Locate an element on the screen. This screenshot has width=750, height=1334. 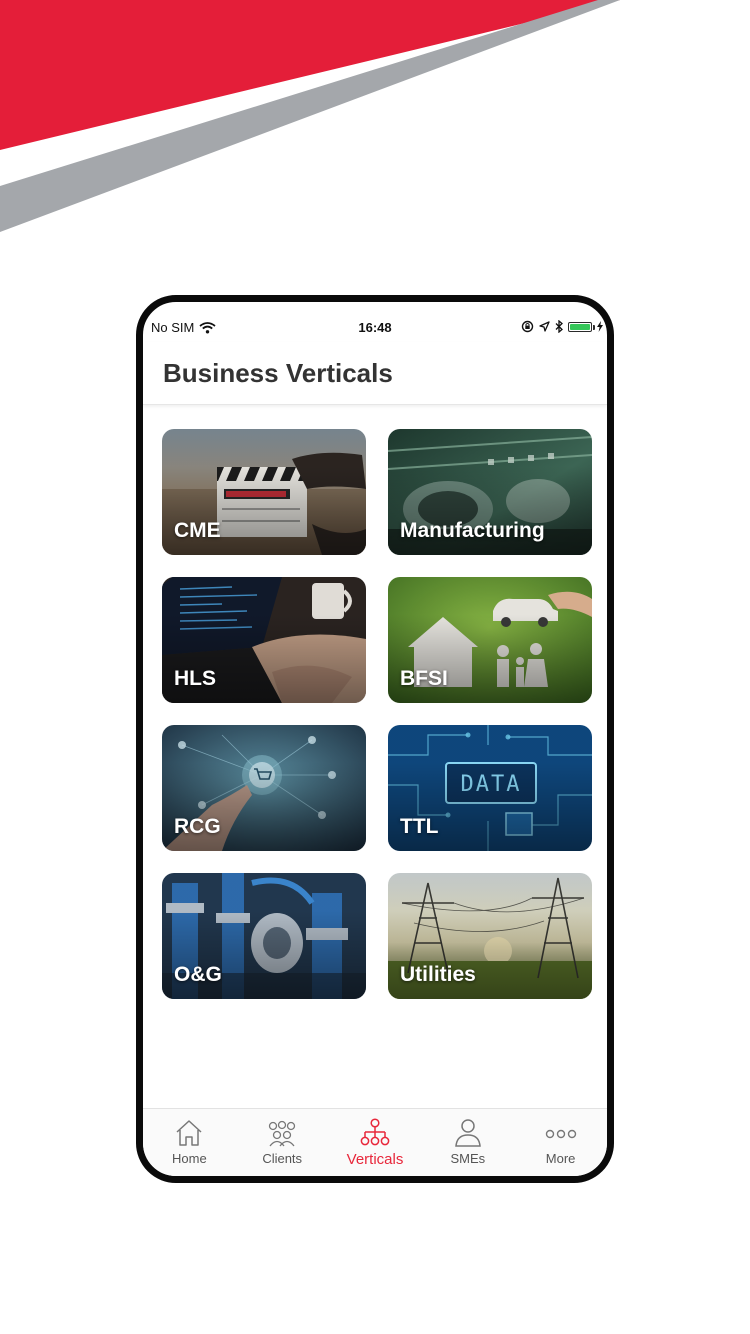
lock-rotation-icon is located at coordinates (527, 326).